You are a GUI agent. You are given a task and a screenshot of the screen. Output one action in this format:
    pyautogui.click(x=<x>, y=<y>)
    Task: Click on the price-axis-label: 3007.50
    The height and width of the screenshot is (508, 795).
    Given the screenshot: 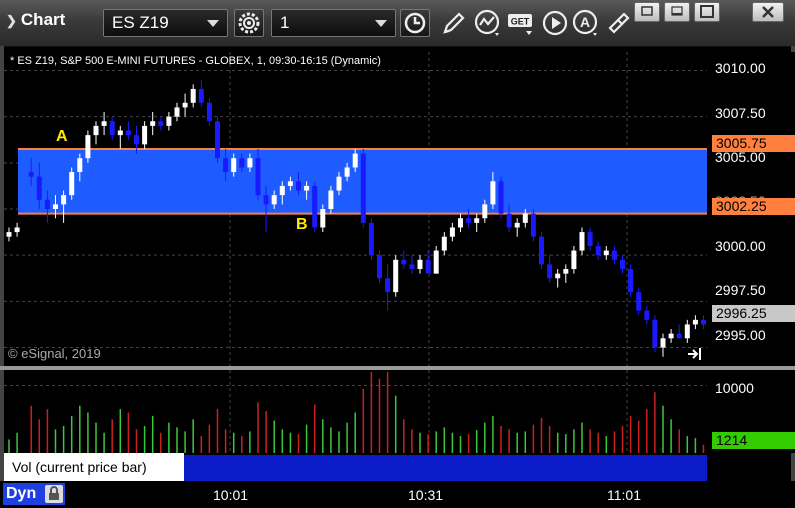 What is the action you would take?
    pyautogui.click(x=740, y=113)
    